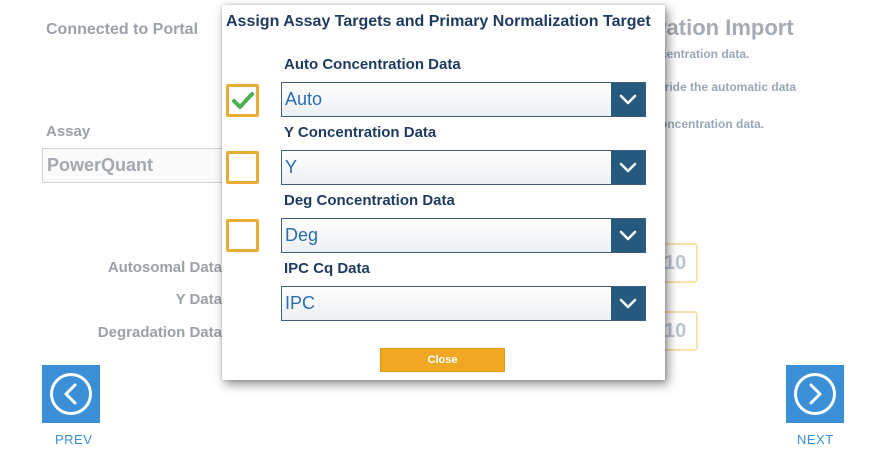  What do you see at coordinates (369, 200) in the screenshot?
I see `deg-concentration-label: Deg Concentration Data` at bounding box center [369, 200].